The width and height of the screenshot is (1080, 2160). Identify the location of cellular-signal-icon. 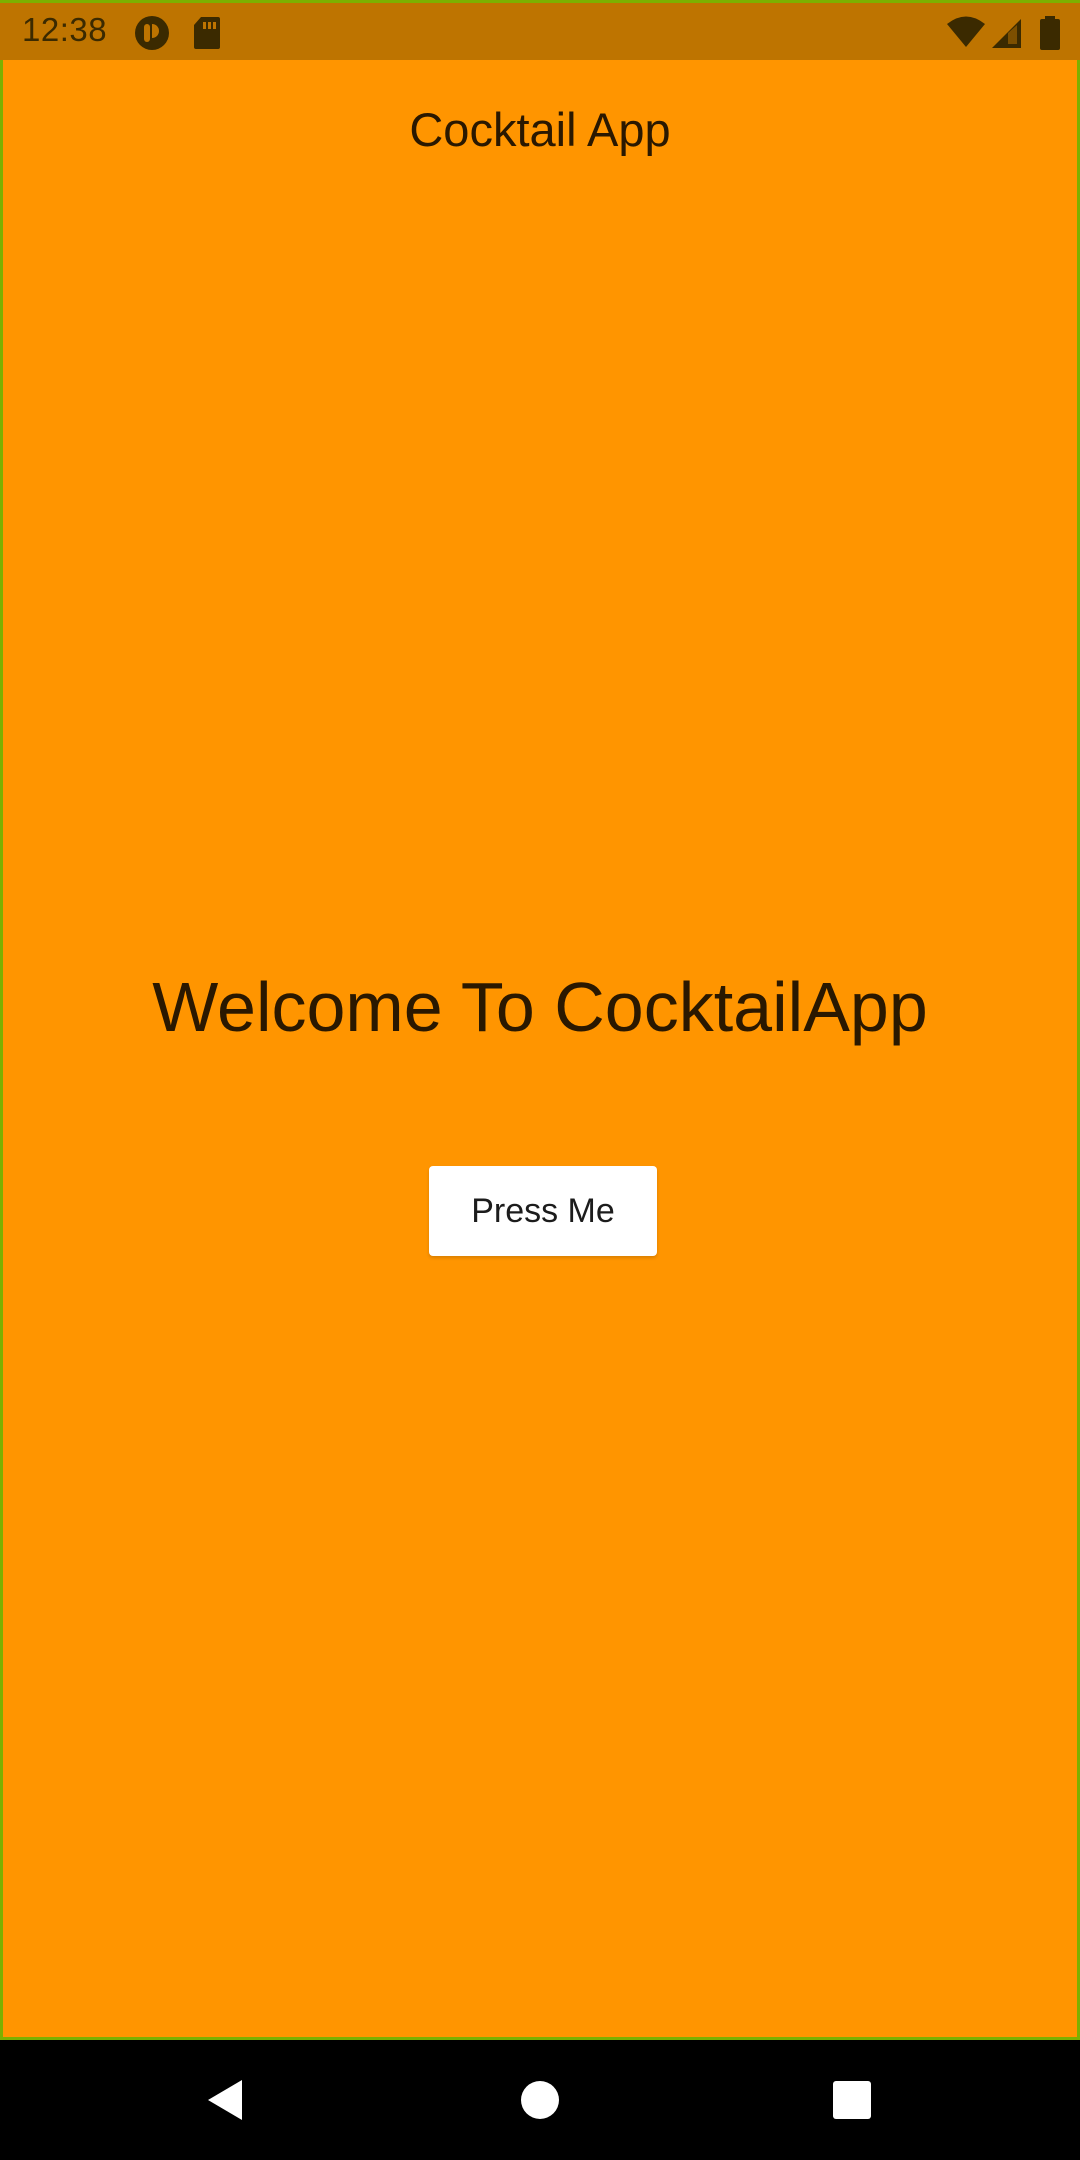
(1008, 33).